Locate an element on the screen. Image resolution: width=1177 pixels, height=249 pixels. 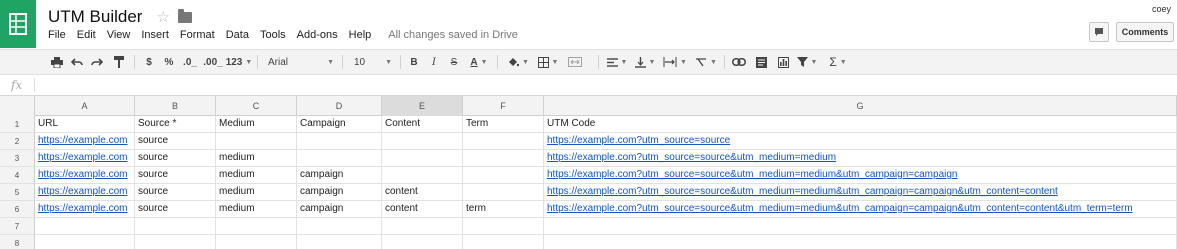
print-icon is located at coordinates (57, 62).